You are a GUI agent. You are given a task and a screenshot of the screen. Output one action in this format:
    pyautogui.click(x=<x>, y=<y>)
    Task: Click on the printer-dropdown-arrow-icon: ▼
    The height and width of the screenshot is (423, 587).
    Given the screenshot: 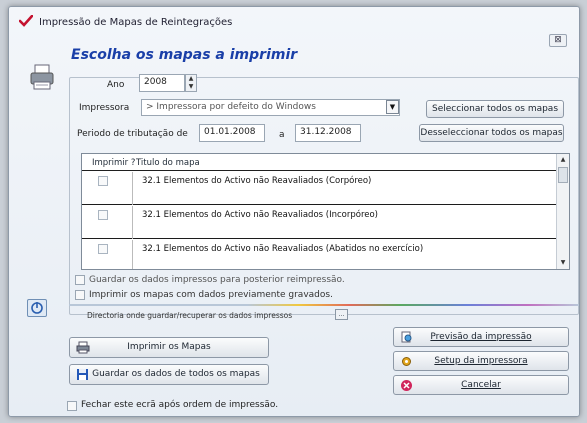 What is the action you would take?
    pyautogui.click(x=392, y=107)
    